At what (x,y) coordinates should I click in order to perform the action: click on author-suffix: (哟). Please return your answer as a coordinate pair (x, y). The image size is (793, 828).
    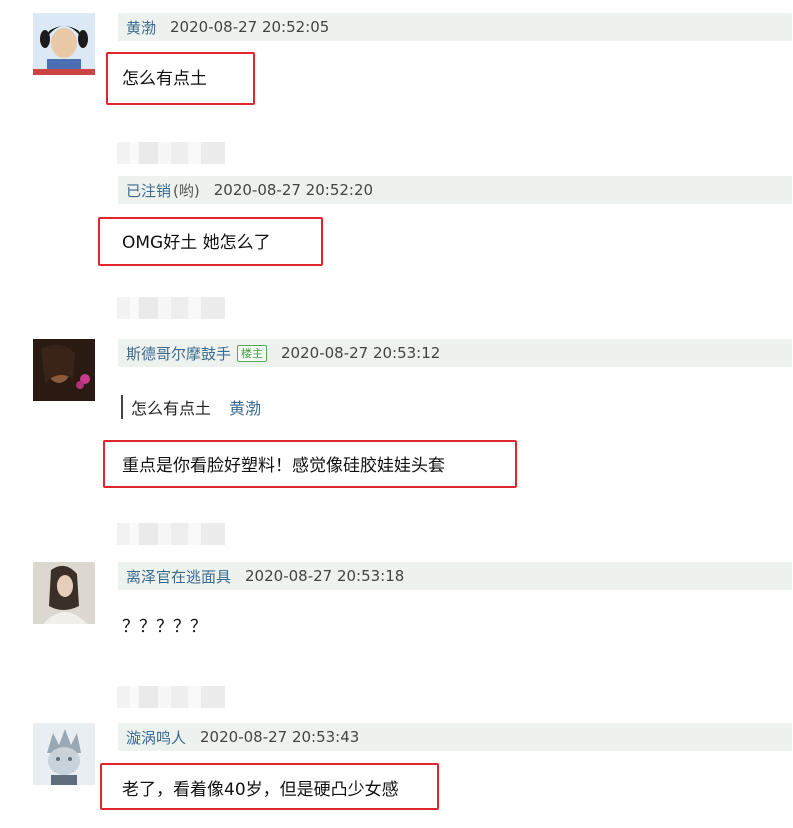
    Looking at the image, I should click on (186, 190).